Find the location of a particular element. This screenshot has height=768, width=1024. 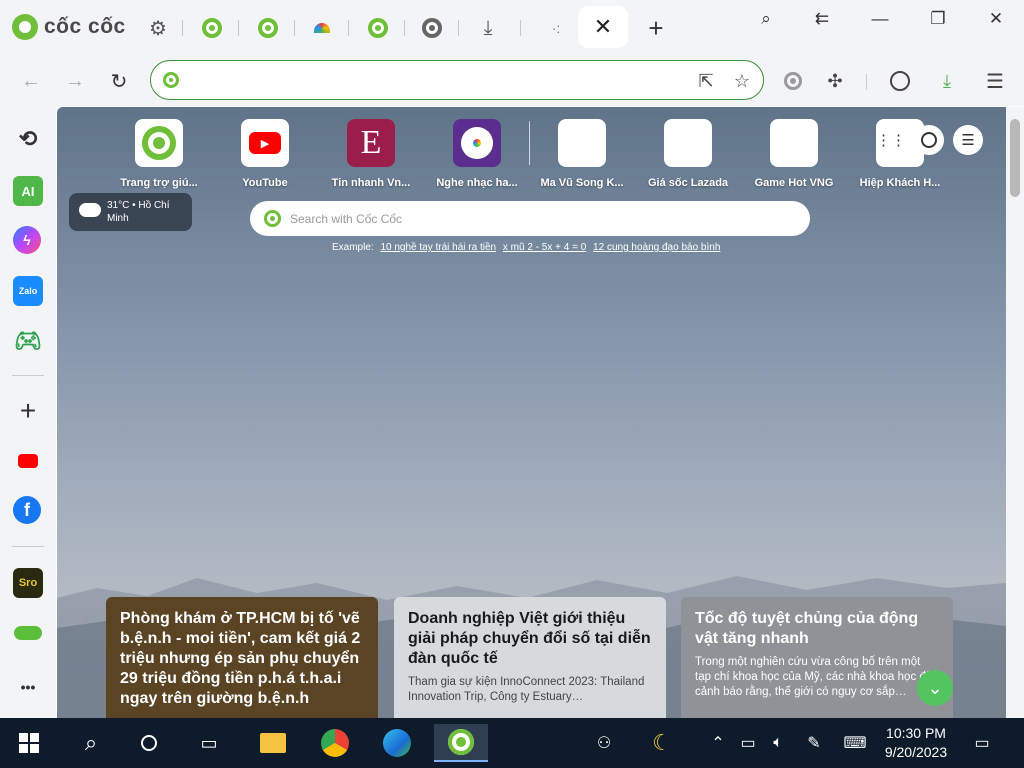

extensions-button: ✣ is located at coordinates (835, 81).